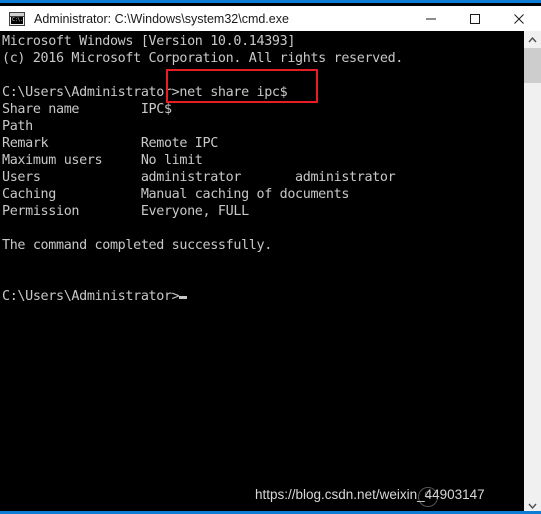  I want to click on vertical-scrollbar, so click(532, 271).